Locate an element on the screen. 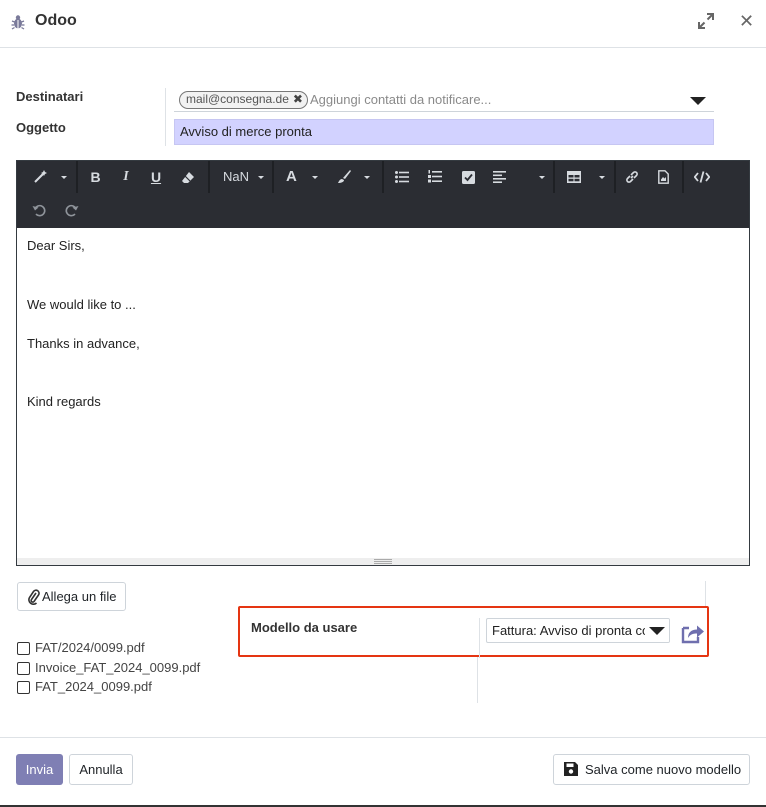 This screenshot has width=766, height=807. body-line: Kind regards is located at coordinates (64, 401).